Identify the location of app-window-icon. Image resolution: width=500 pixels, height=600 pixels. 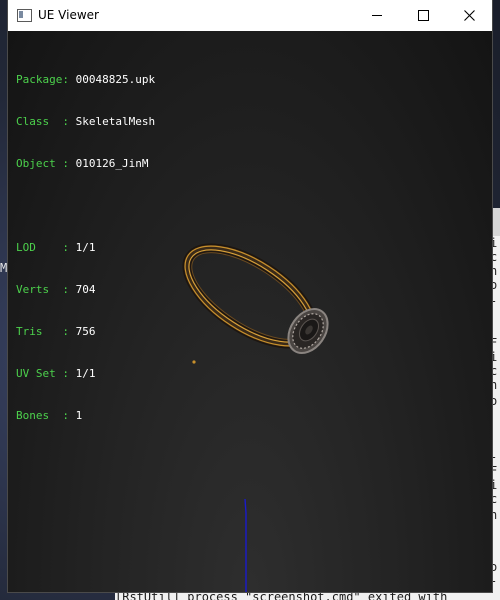
(24, 15).